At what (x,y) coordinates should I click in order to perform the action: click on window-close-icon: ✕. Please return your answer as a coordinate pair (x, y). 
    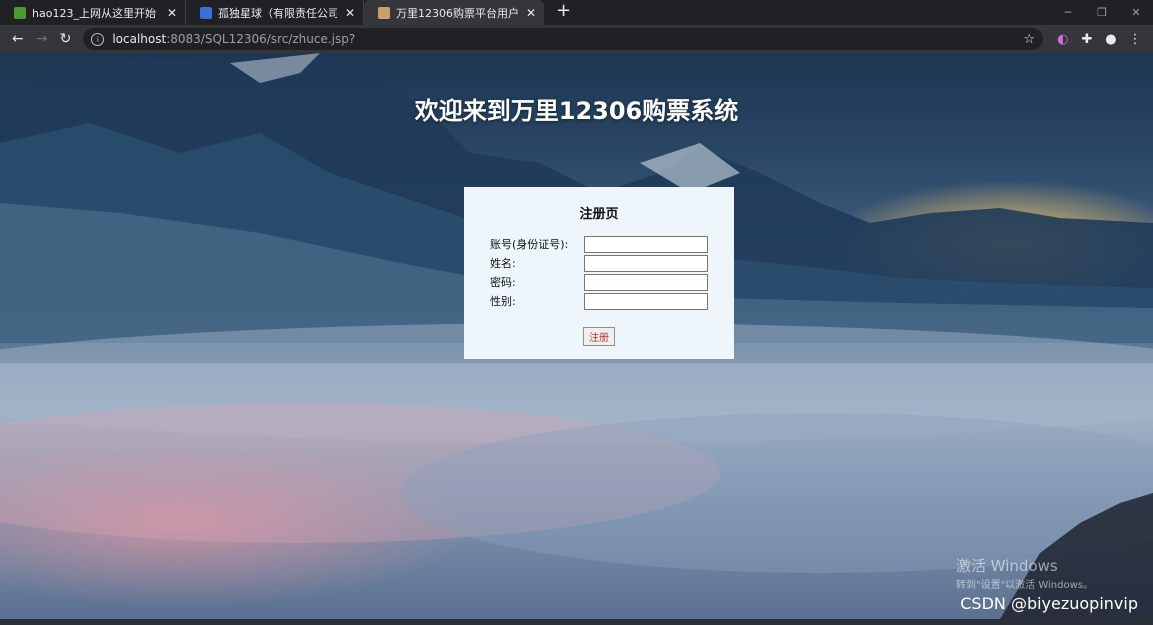
    Looking at the image, I should click on (1136, 12).